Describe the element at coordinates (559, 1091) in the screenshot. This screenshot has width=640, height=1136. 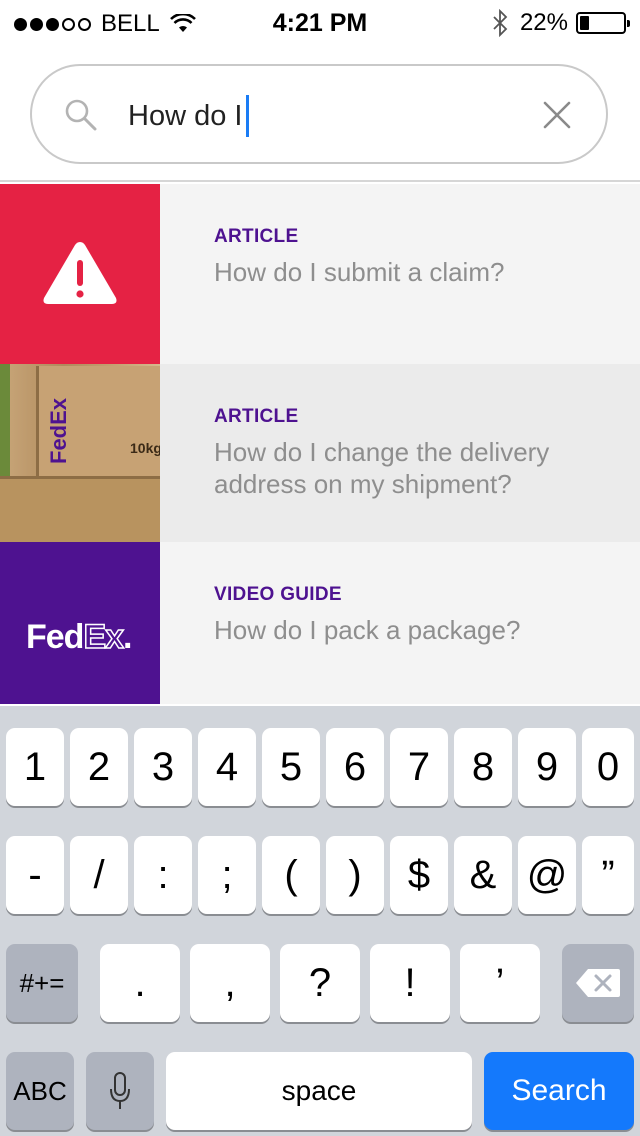
I see `search-button: Search` at that location.